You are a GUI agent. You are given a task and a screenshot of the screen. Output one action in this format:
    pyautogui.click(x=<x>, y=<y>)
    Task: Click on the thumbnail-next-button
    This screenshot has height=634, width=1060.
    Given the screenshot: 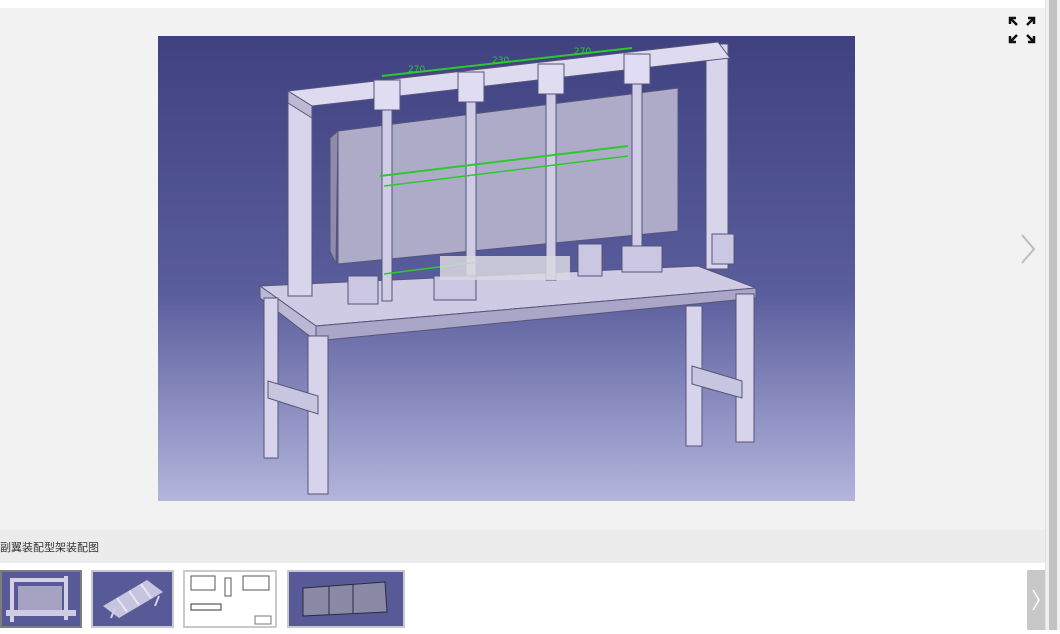 What is the action you would take?
    pyautogui.click(x=1036, y=600)
    